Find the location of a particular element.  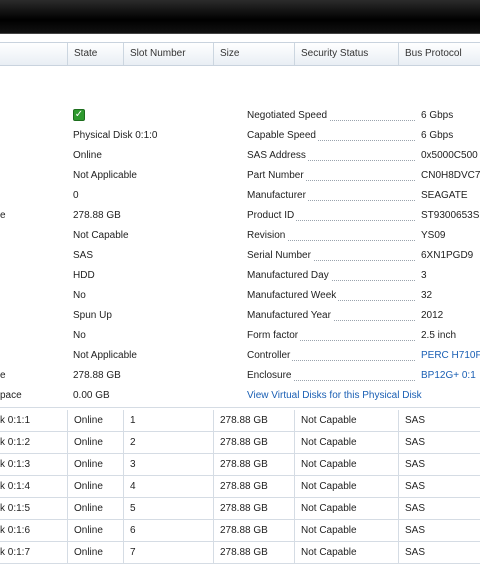

detail-row: SAS Serial Number 6XN1PGD9 is located at coordinates (240, 256).